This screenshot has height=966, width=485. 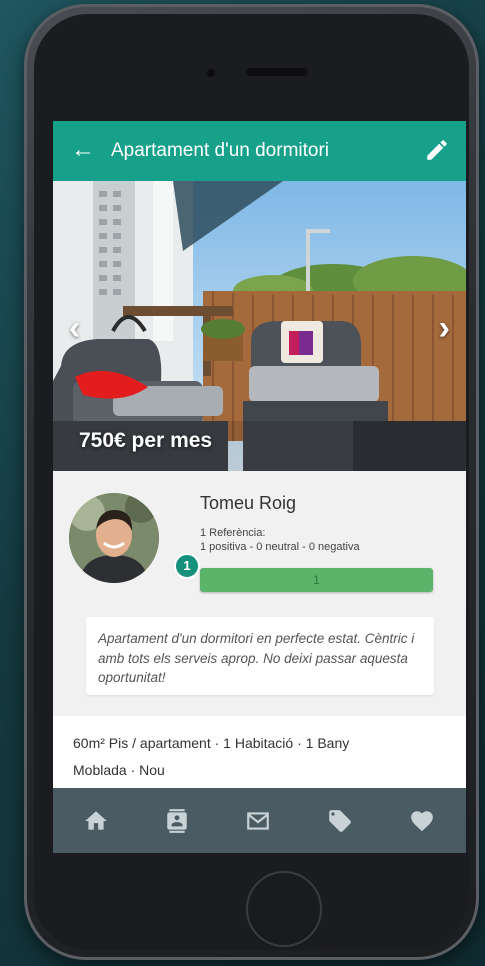 I want to click on contacts-icon, so click(x=178, y=821).